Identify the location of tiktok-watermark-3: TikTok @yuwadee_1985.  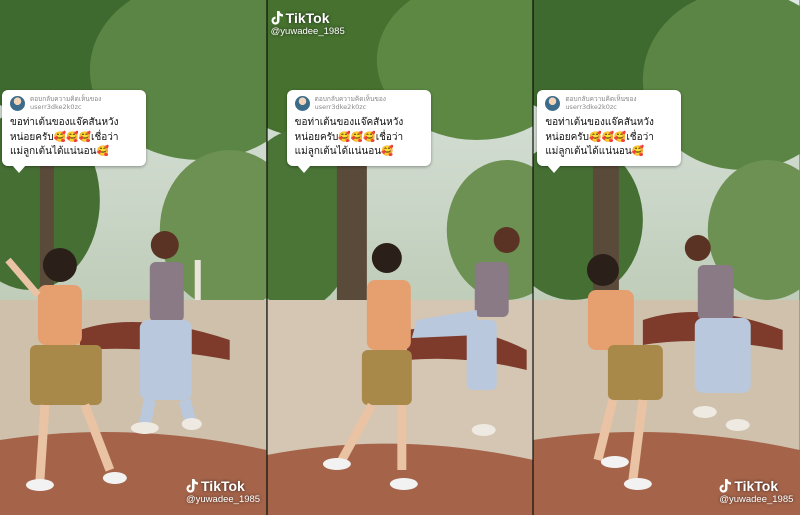
(756, 491).